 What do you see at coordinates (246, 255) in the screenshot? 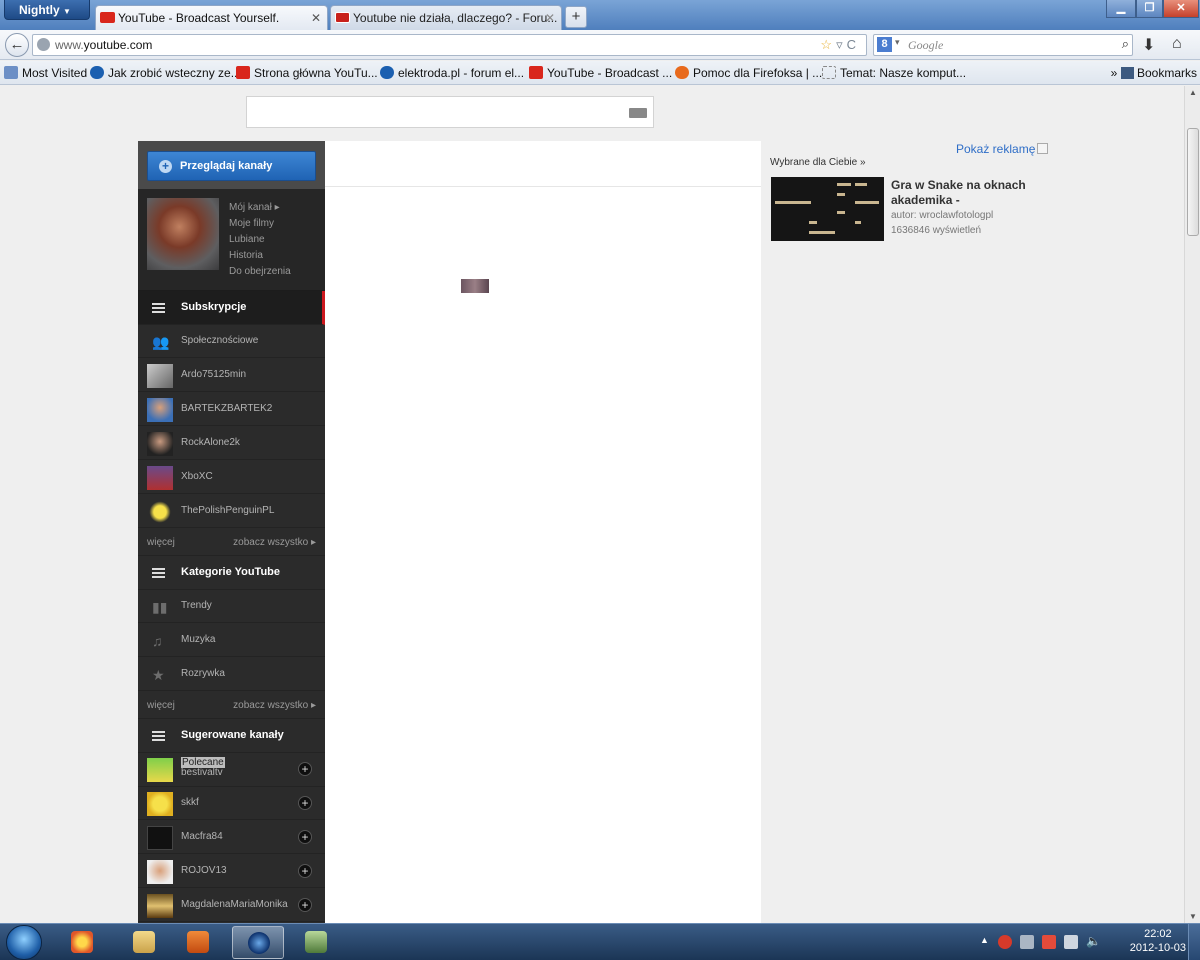
I see `history-link: Historia` at bounding box center [246, 255].